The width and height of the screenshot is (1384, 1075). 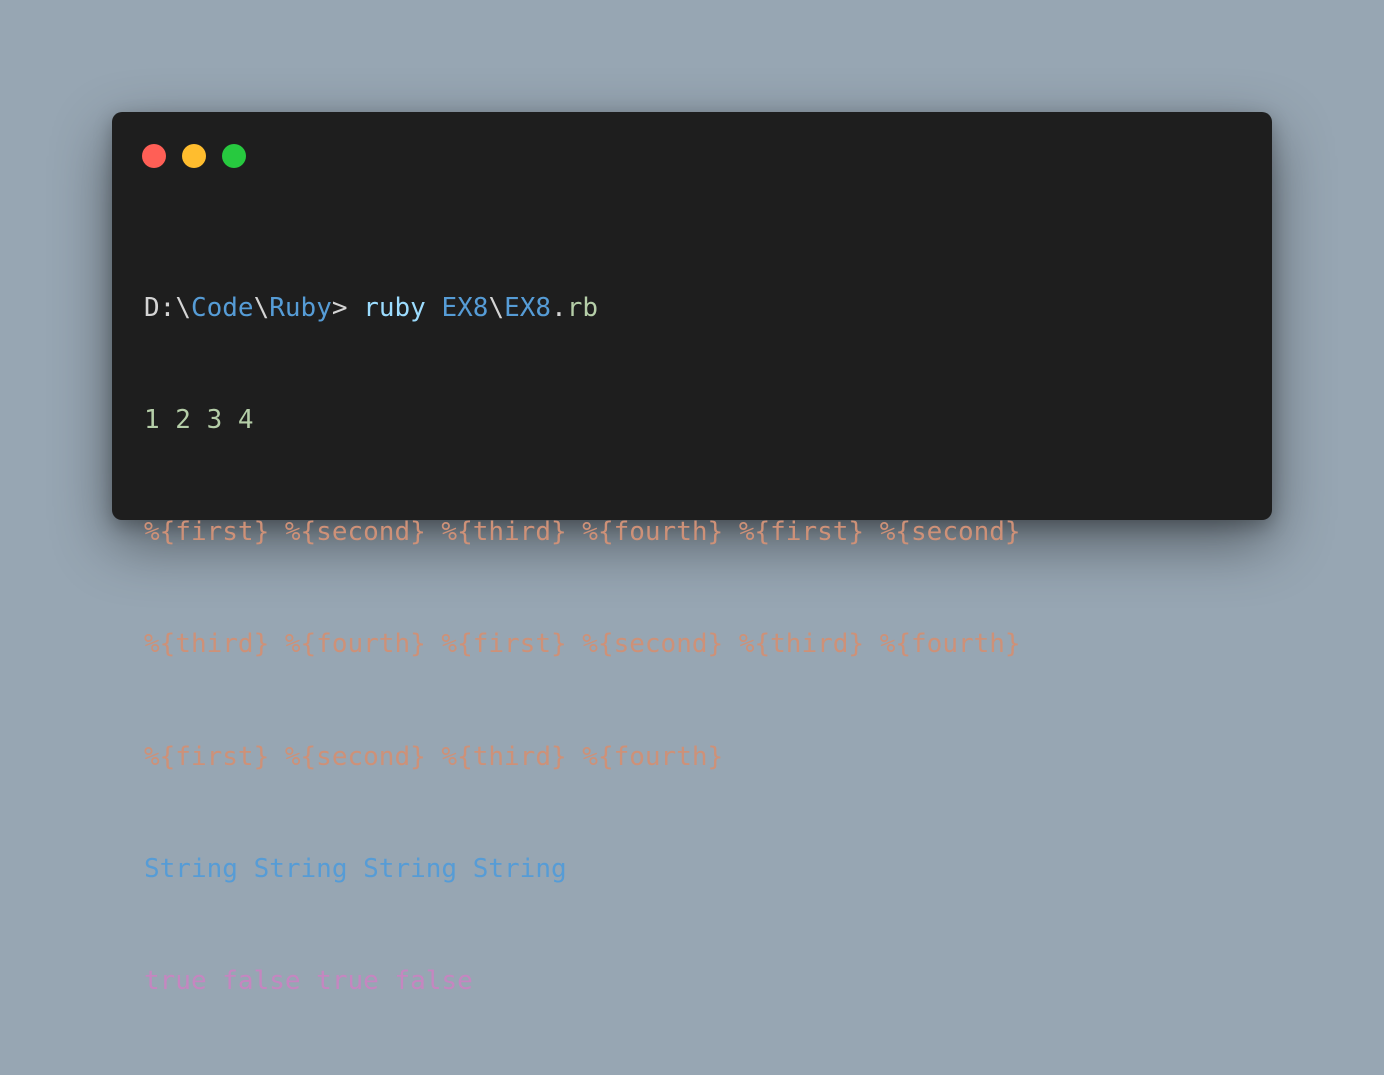 I want to click on argument-file: EX8, so click(x=528, y=307).